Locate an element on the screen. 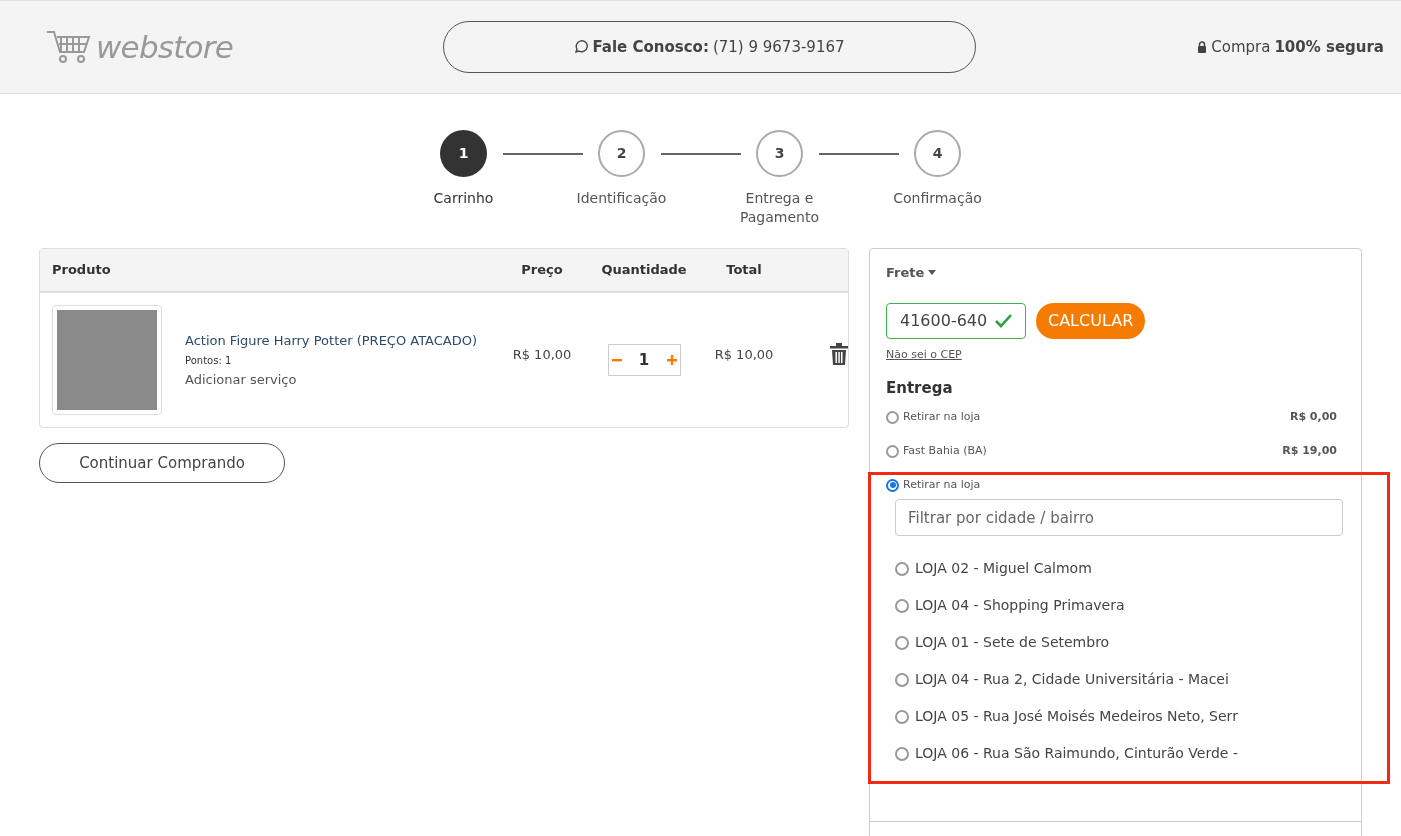  shipping-dropdown: Frete is located at coordinates (1115, 273).